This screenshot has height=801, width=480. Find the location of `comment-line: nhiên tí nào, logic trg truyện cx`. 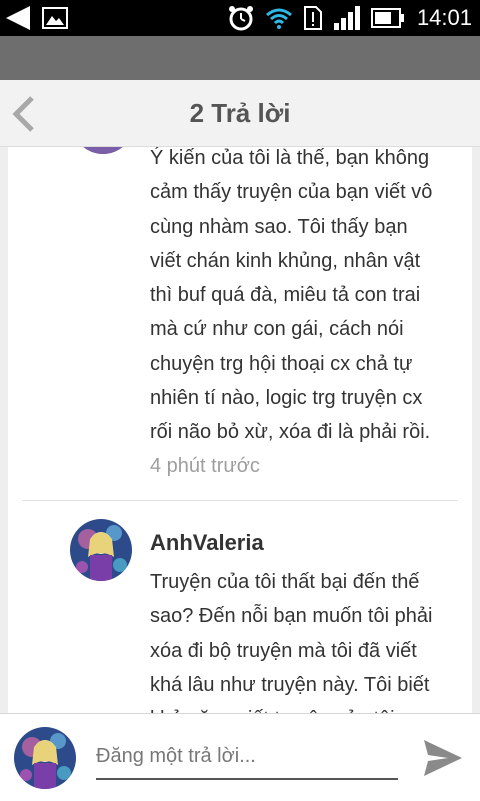

comment-line: nhiên tí nào, logic trg truyện cx is located at coordinates (286, 398).